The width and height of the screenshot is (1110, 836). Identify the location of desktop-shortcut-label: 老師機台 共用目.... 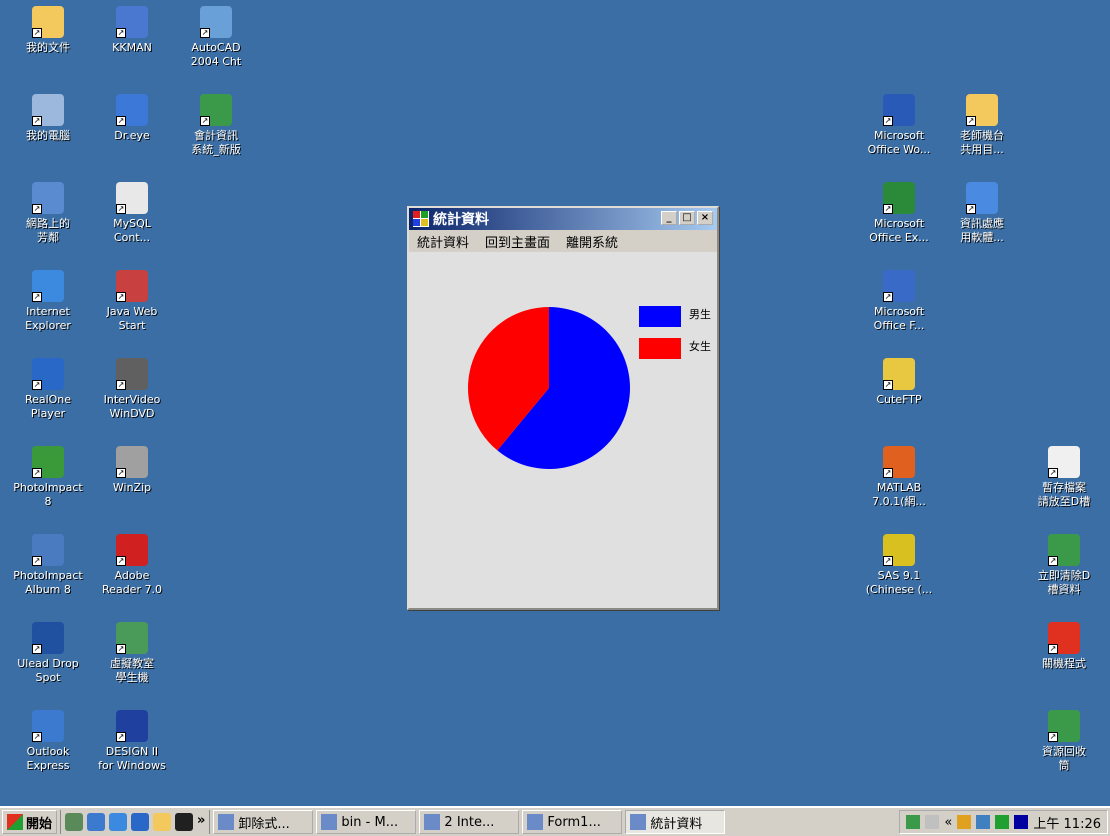
(982, 142).